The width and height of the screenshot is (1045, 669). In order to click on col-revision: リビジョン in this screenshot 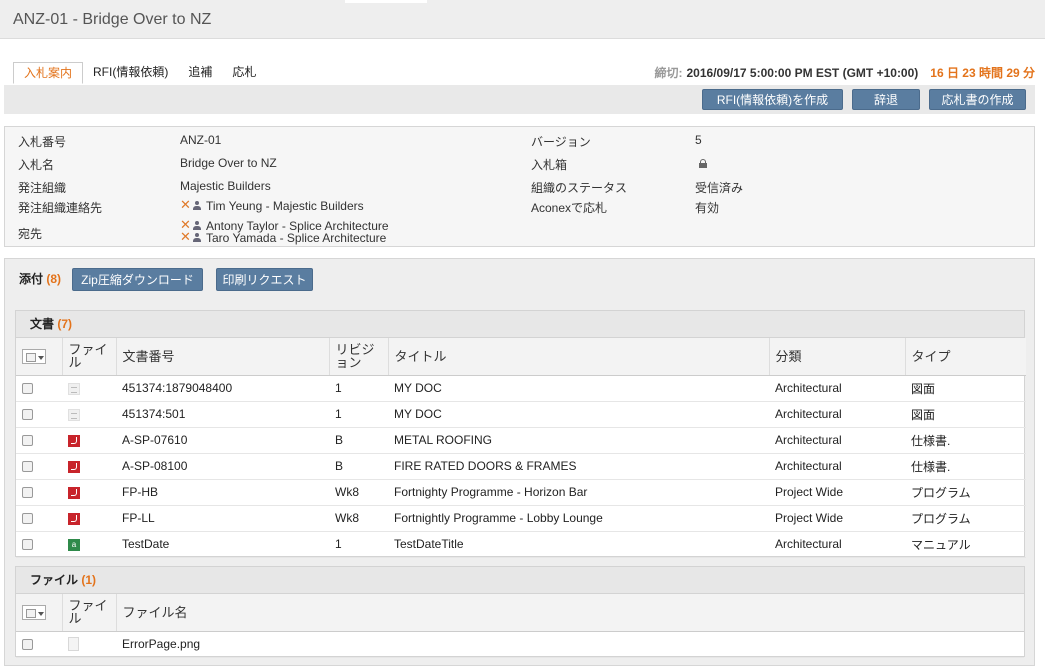, I will do `click(358, 357)`.